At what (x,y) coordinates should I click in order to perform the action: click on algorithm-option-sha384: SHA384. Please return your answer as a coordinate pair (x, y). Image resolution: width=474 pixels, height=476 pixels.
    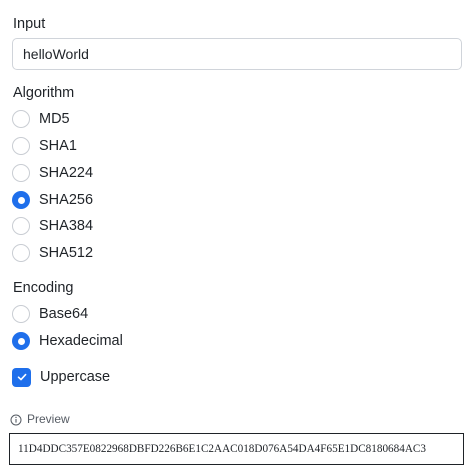
    Looking at the image, I should click on (52, 226).